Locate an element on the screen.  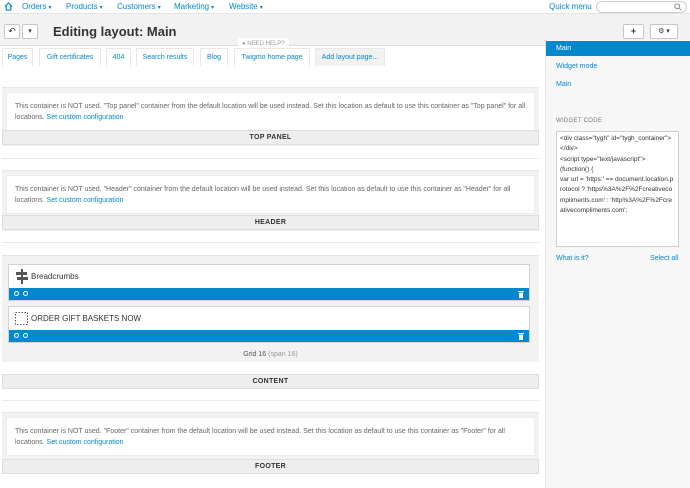
tab-pages: Pages is located at coordinates (17, 57).